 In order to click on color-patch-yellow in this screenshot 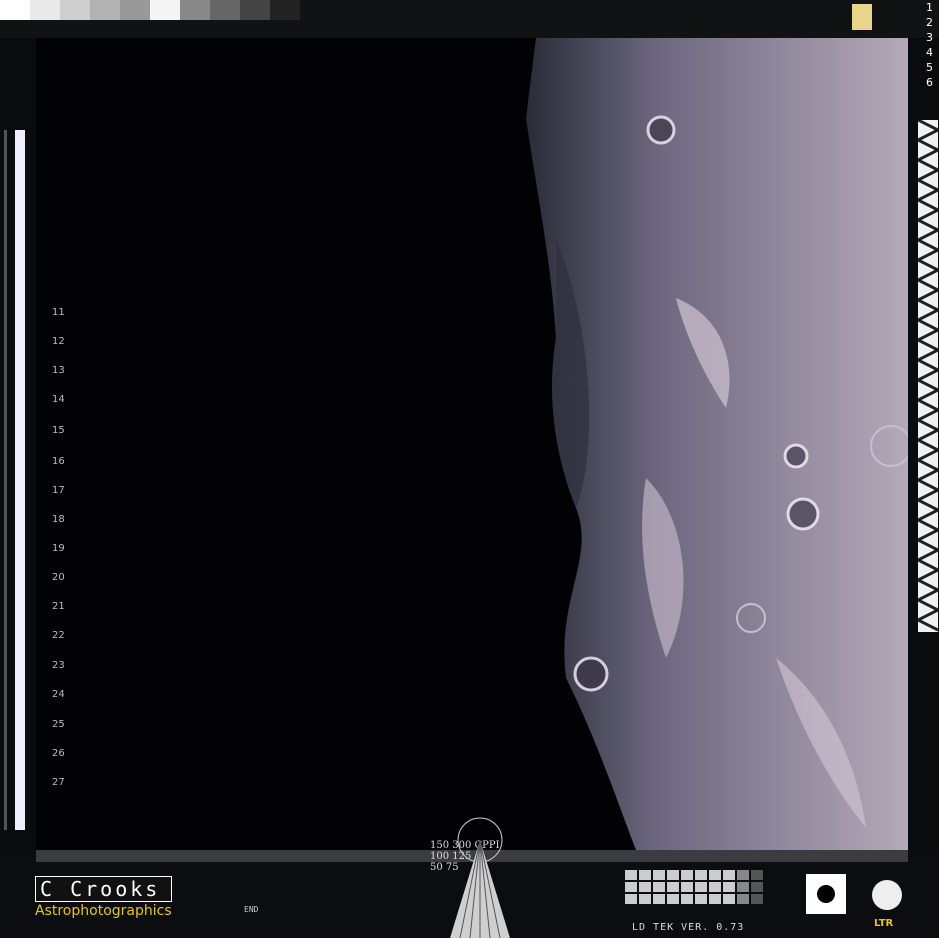, I will do `click(862, 17)`.